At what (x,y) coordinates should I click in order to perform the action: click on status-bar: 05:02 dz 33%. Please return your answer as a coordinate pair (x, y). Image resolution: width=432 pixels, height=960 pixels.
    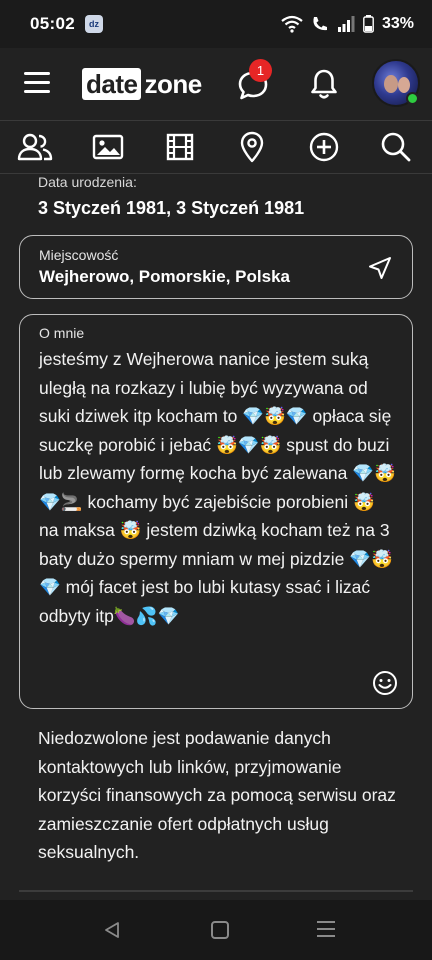
    Looking at the image, I should click on (216, 24).